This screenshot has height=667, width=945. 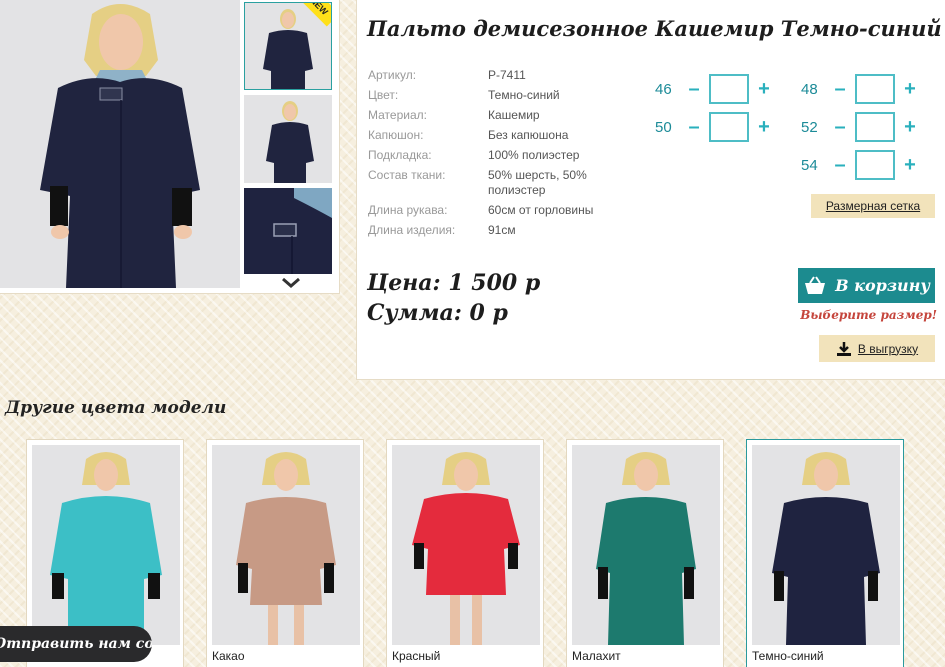 I want to click on spec-row: Материал: Кашемир, so click(x=488, y=115).